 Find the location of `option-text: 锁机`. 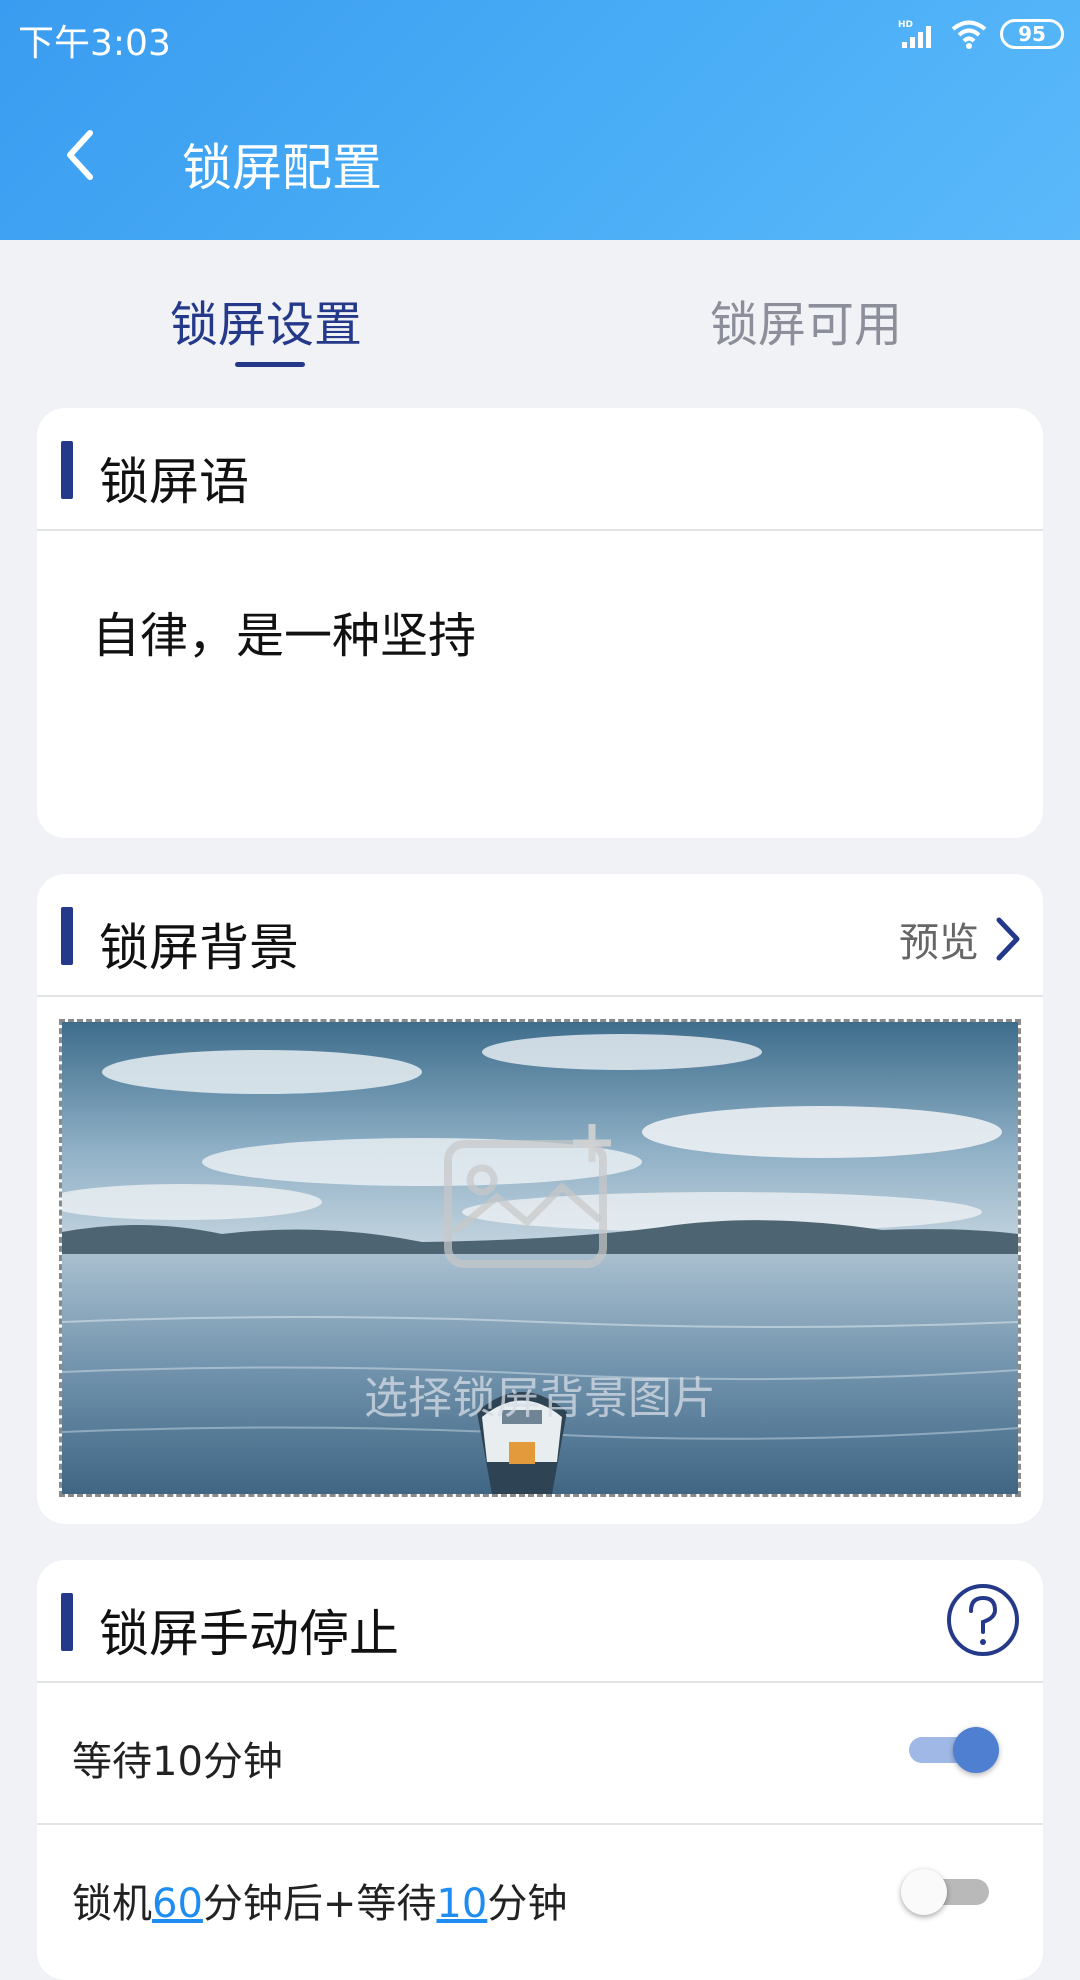

option-text: 锁机 is located at coordinates (112, 1904).